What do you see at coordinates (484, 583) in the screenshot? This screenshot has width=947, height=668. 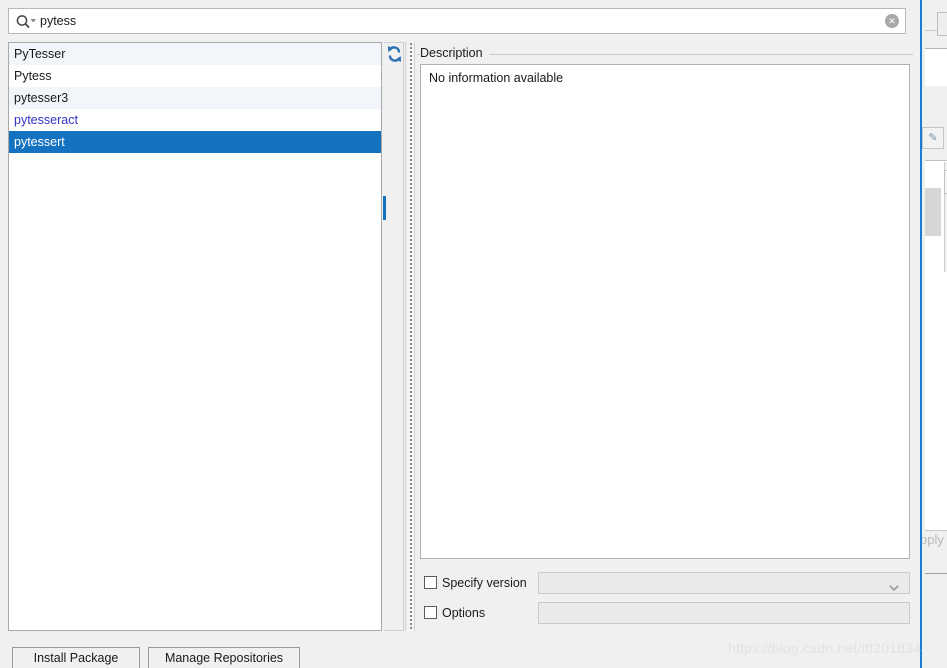 I see `specify-version-label: Specify version` at bounding box center [484, 583].